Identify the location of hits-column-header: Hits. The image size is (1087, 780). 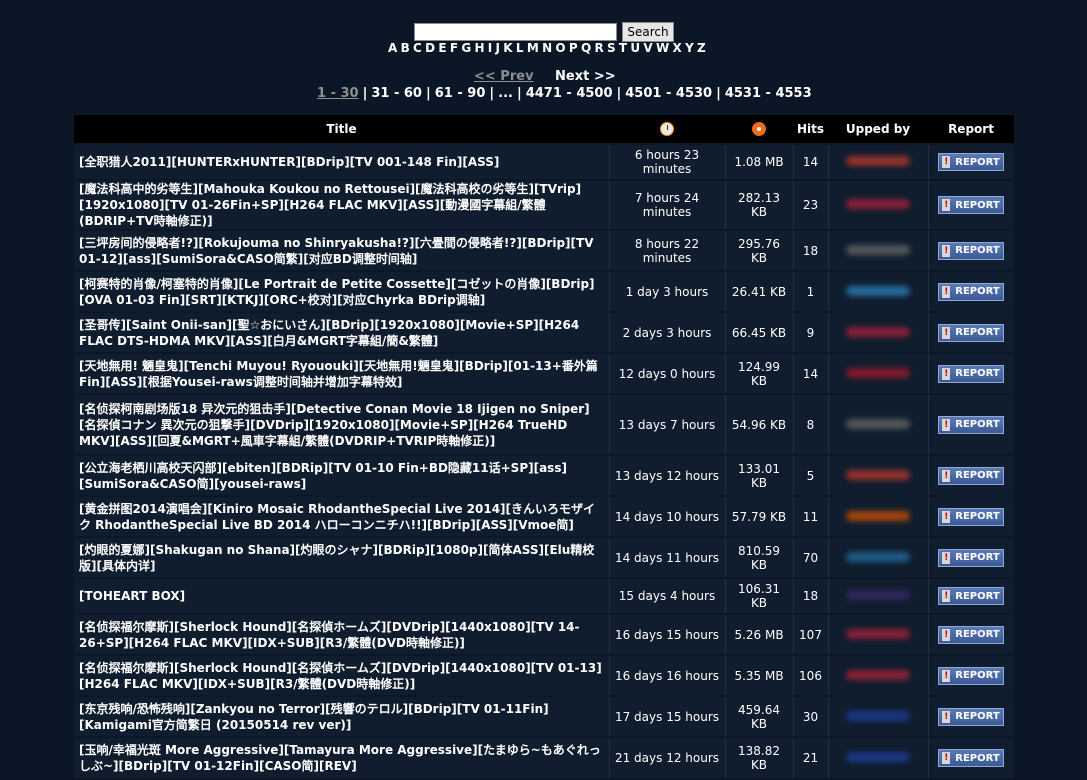
(810, 129).